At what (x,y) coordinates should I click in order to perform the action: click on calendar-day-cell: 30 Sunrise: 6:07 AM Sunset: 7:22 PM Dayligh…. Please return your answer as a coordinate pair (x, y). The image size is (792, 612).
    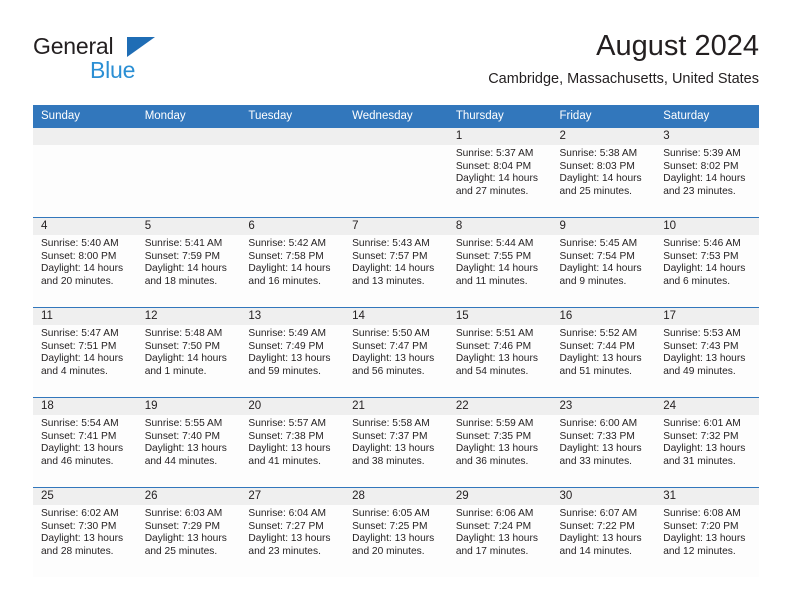
    Looking at the image, I should click on (603, 532).